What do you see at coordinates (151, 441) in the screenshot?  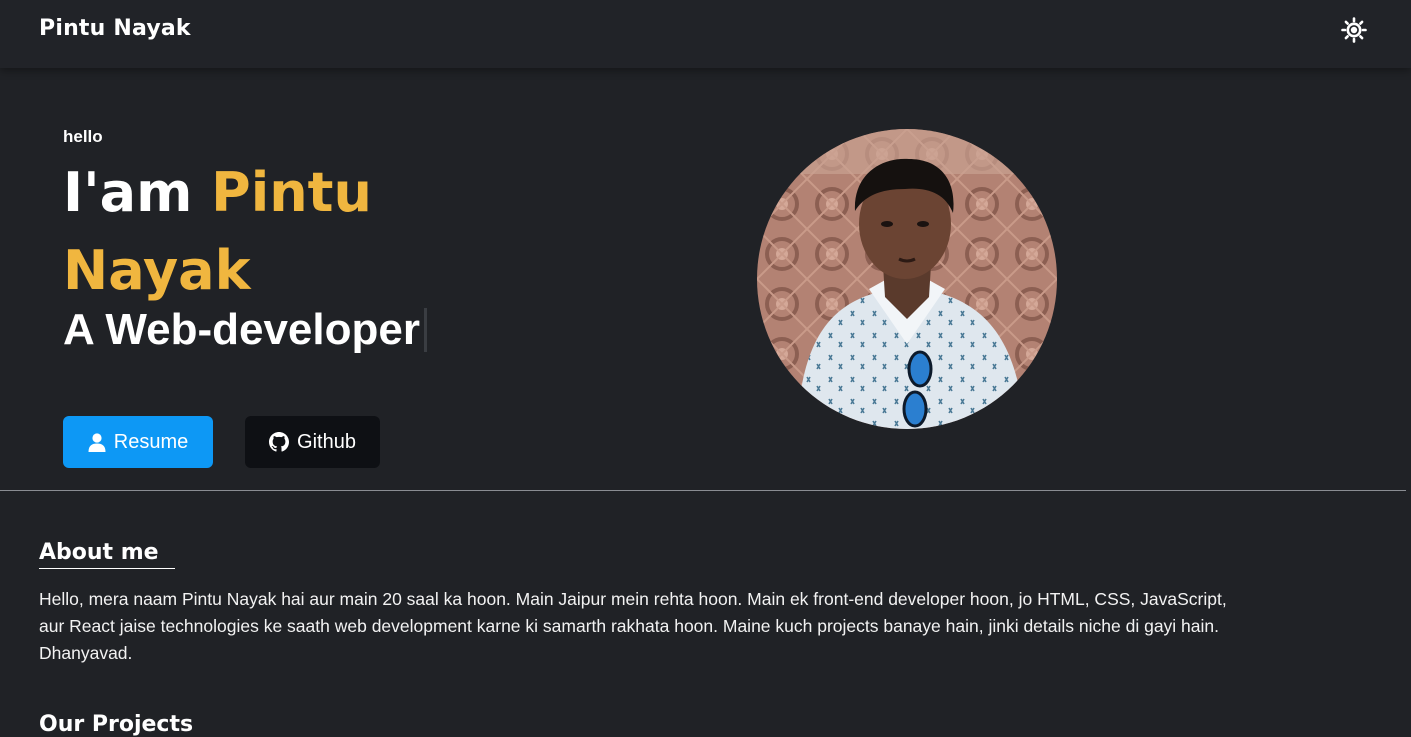 I see `resume-button-label: Resume` at bounding box center [151, 441].